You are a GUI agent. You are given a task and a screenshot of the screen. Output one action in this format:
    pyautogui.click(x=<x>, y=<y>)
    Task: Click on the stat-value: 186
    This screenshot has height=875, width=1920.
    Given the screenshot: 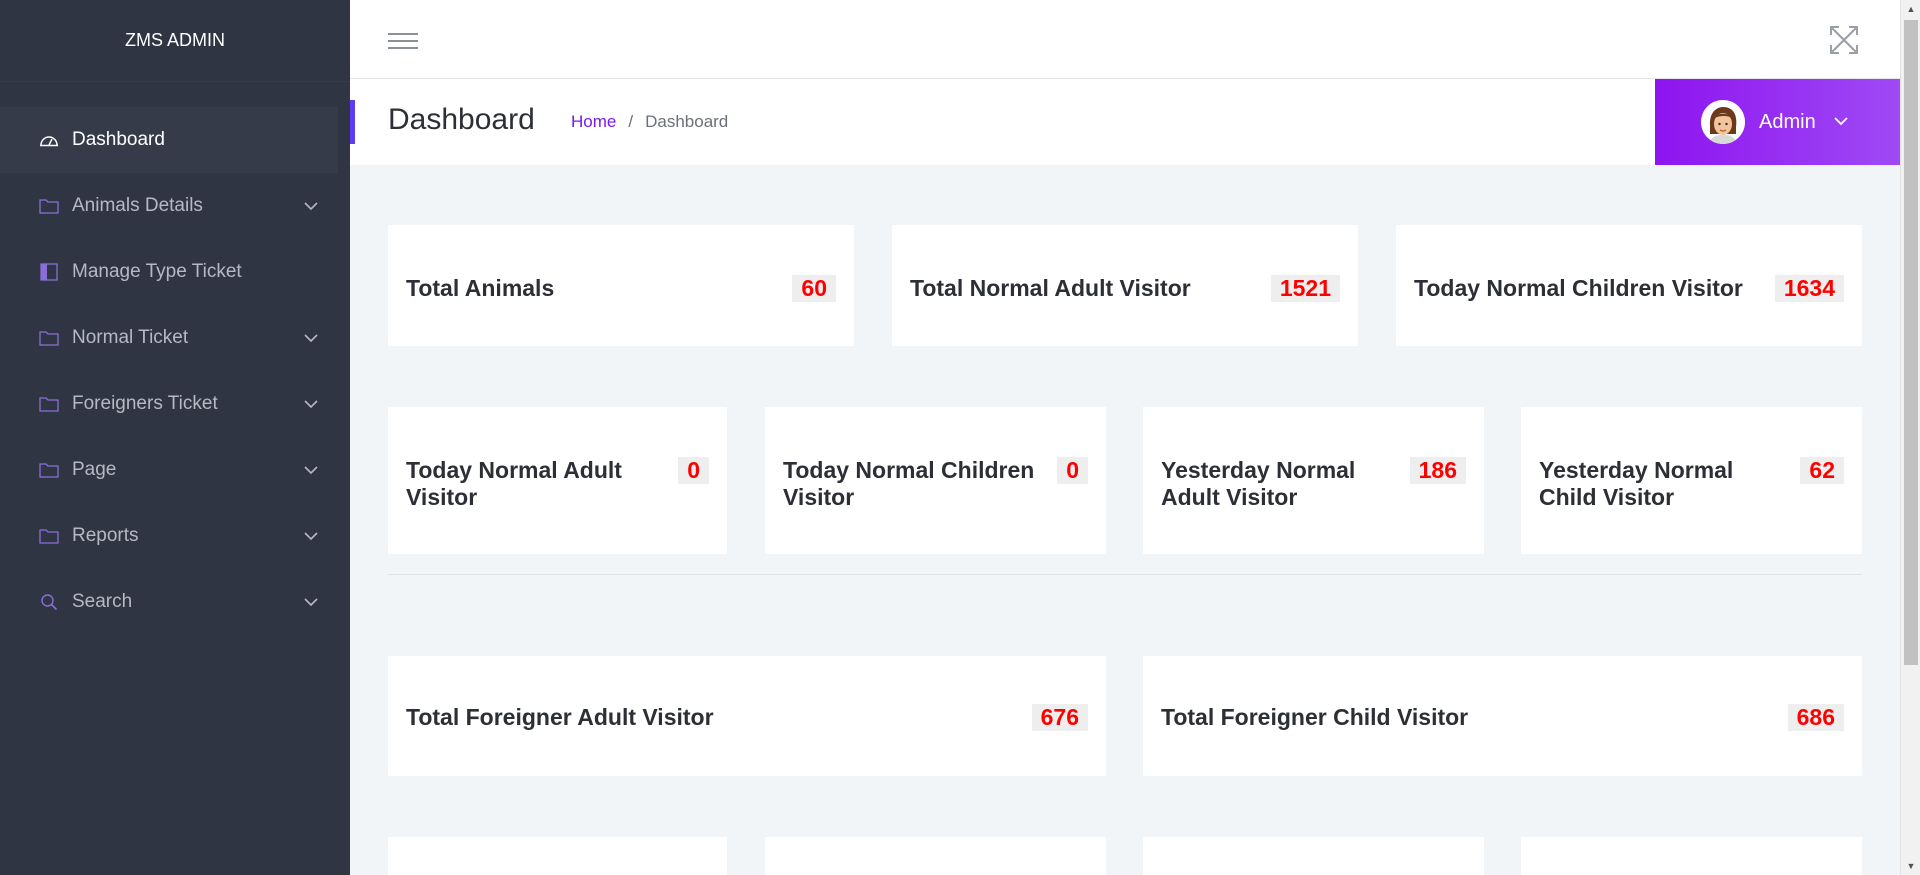 What is the action you would take?
    pyautogui.click(x=1437, y=470)
    